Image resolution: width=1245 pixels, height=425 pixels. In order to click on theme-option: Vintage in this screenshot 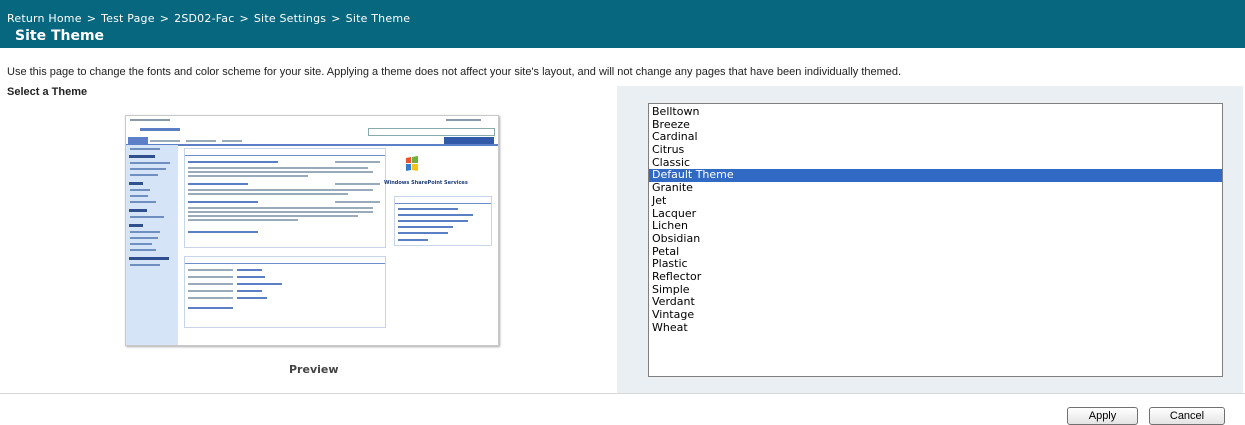, I will do `click(935, 315)`.